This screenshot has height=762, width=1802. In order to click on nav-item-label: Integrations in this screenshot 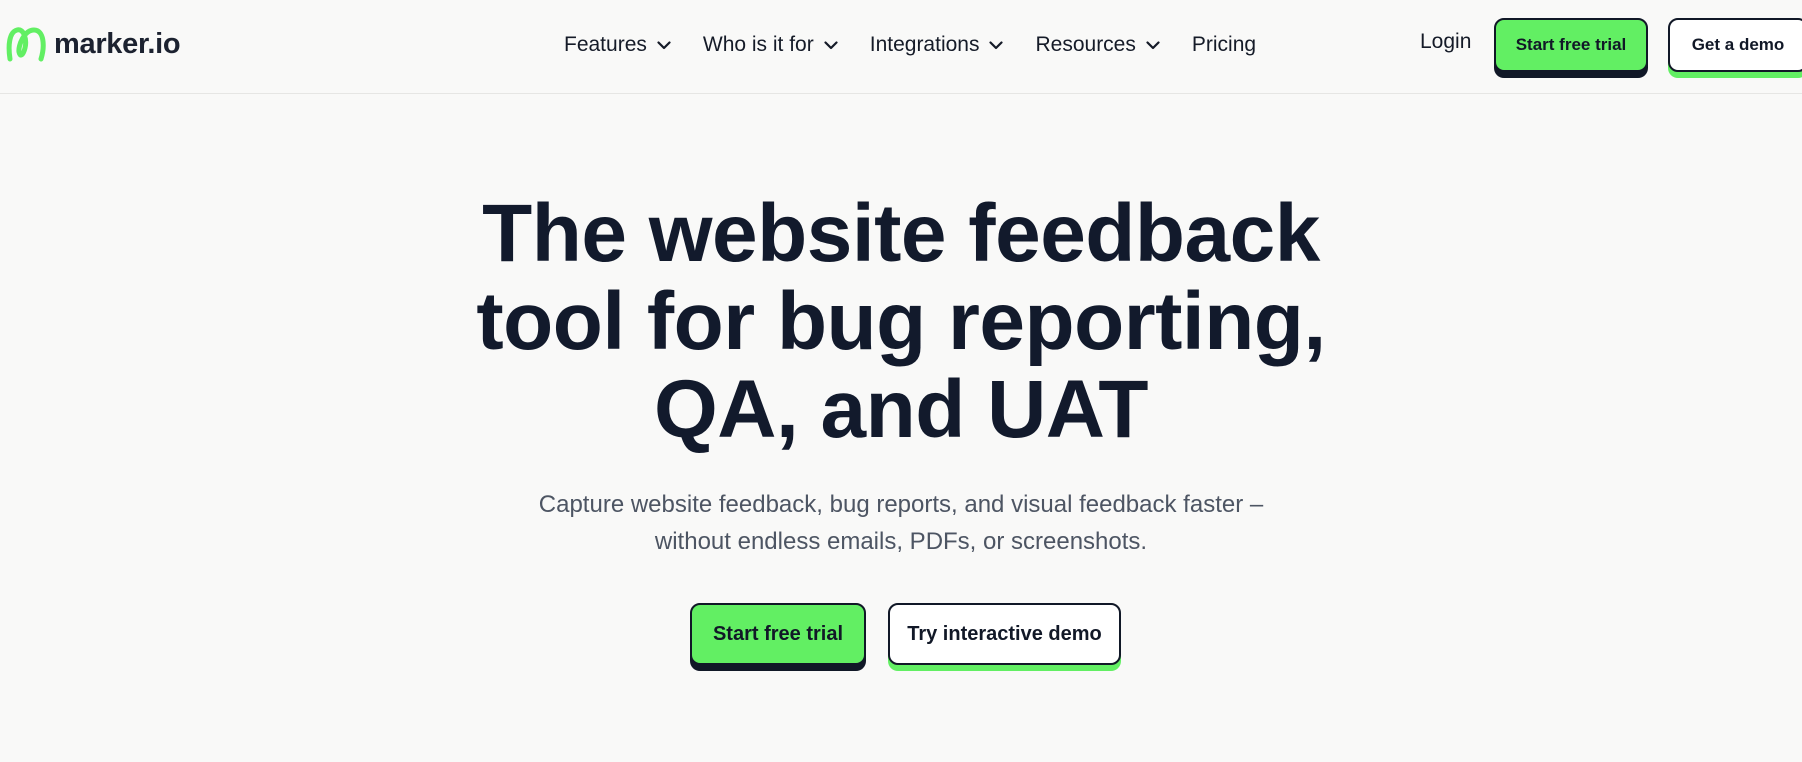, I will do `click(924, 44)`.